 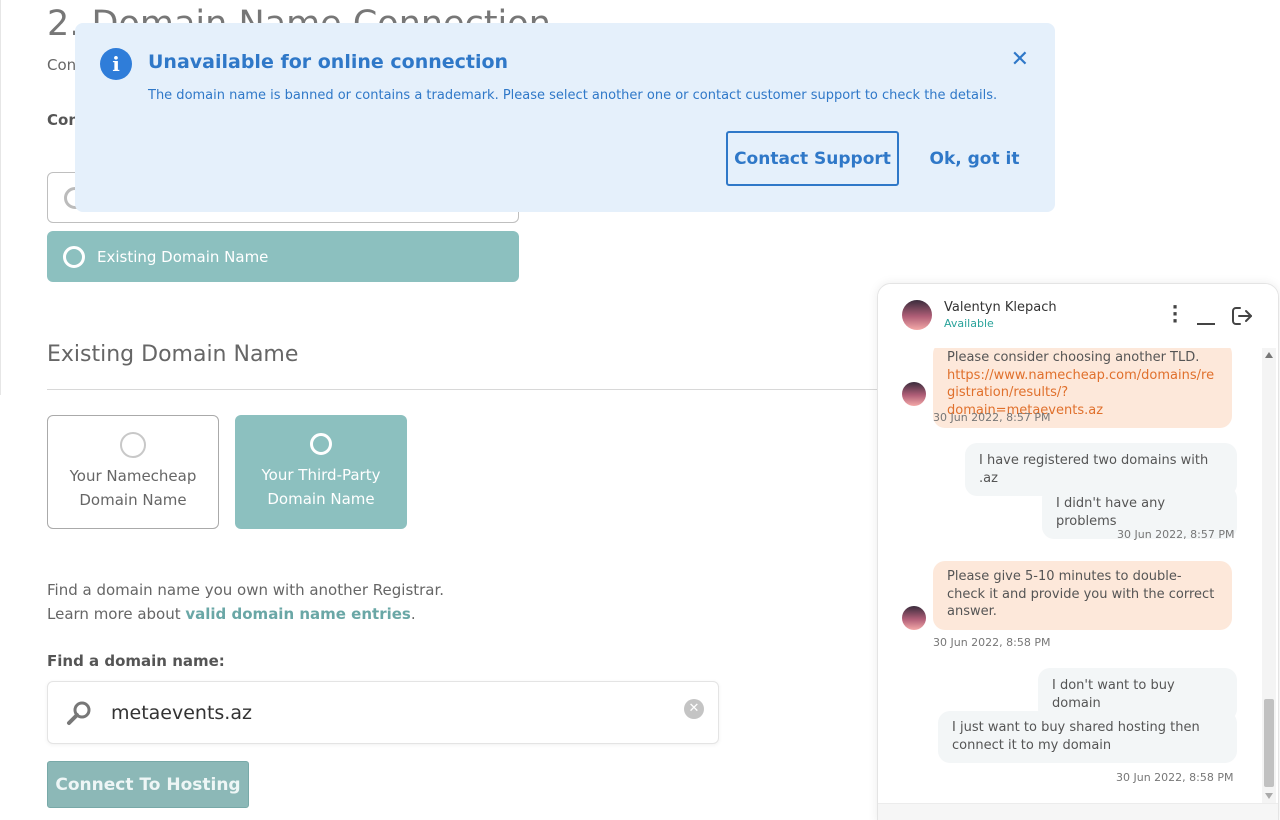 I want to click on close-icon: ✕, so click(x=1020, y=59).